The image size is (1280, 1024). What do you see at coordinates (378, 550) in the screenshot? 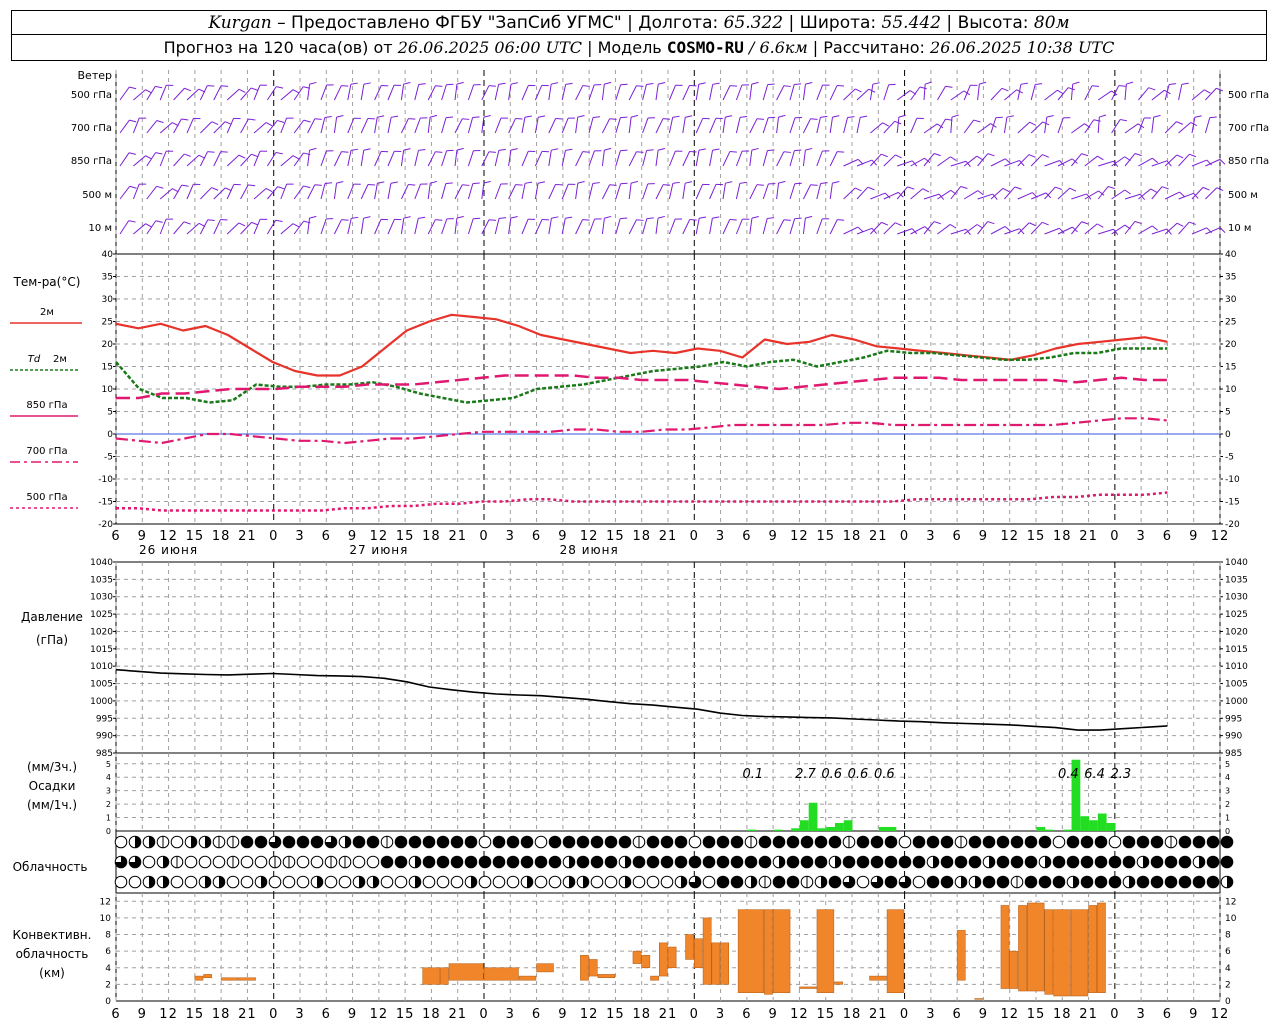
I see `day-label: 27 июня` at bounding box center [378, 550].